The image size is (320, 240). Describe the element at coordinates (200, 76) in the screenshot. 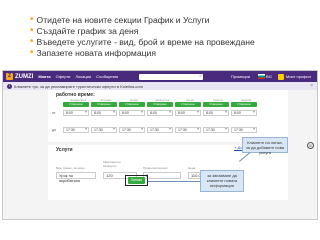

I see `search-icon: ⌕` at that location.